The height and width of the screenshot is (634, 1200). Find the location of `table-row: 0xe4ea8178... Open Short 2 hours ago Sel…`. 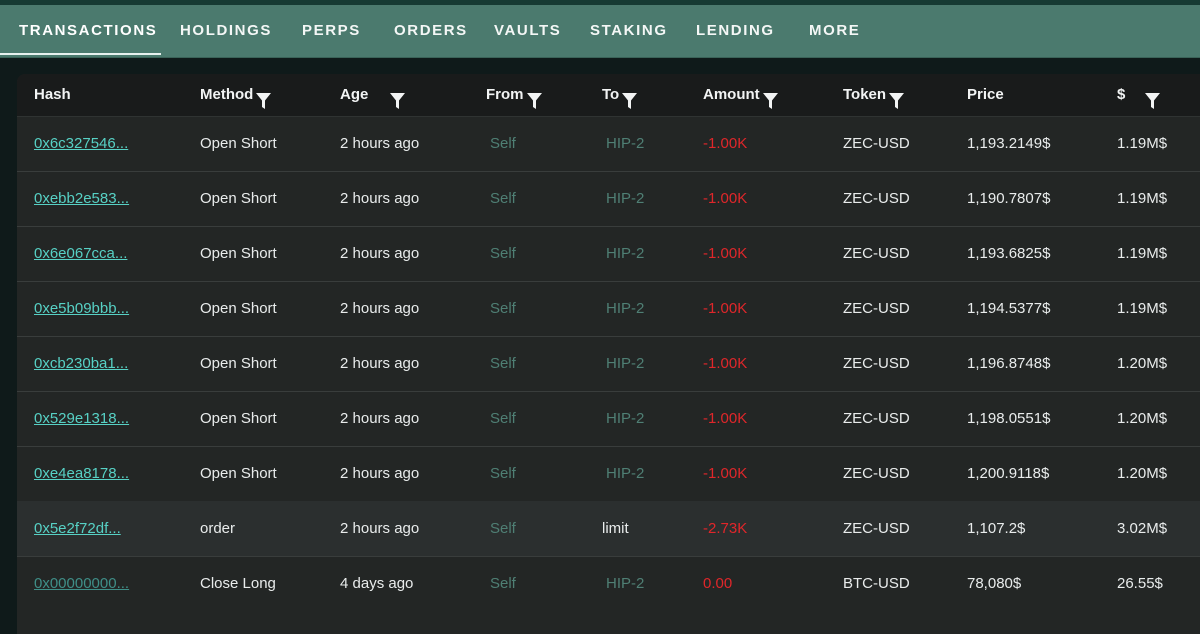

table-row: 0xe4ea8178... Open Short 2 hours ago Sel… is located at coordinates (608, 474).